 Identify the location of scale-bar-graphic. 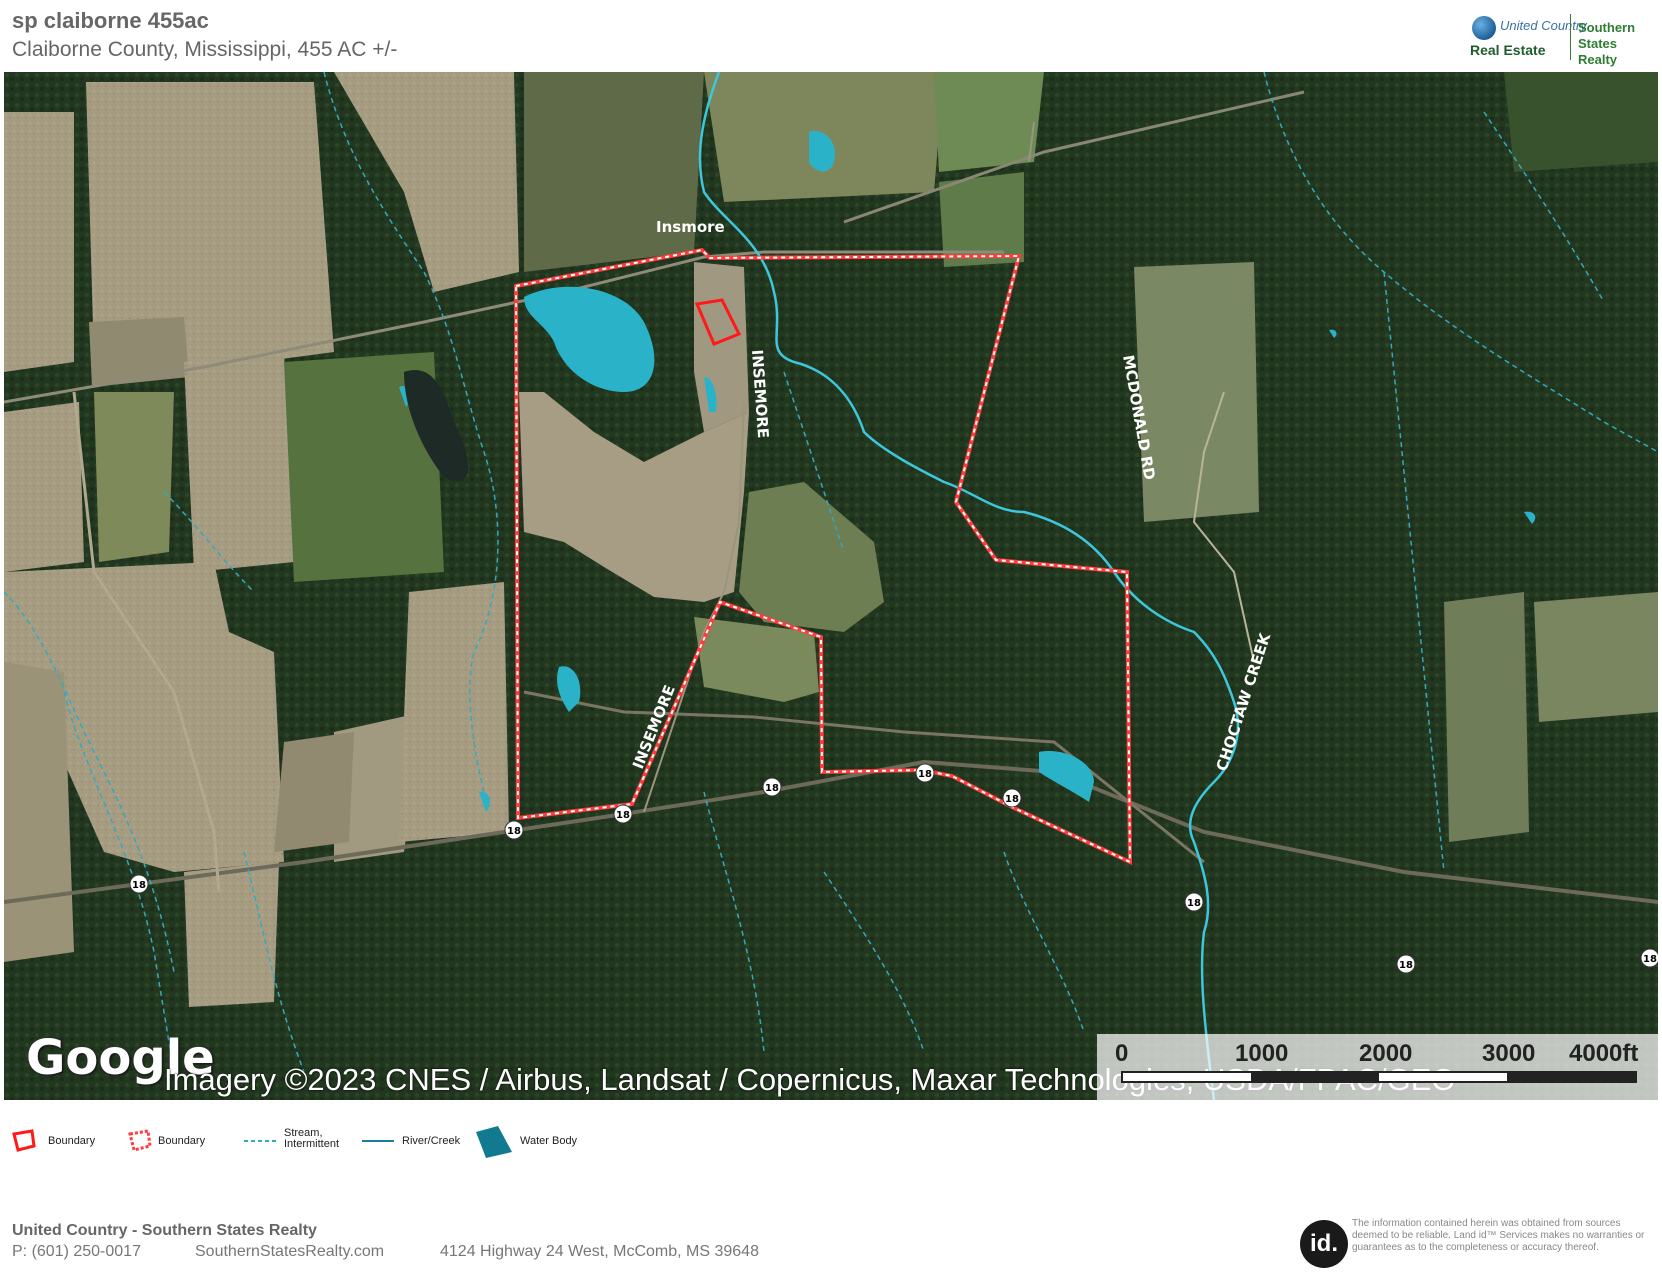
(1379, 1077).